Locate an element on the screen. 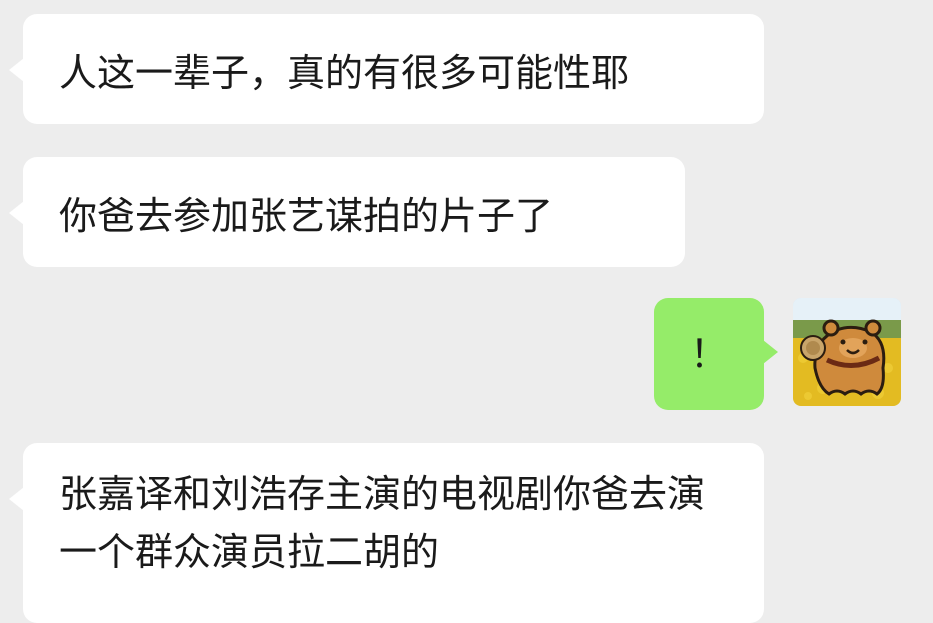 This screenshot has width=933, height=623. capybara-avatar-icon is located at coordinates (847, 352).